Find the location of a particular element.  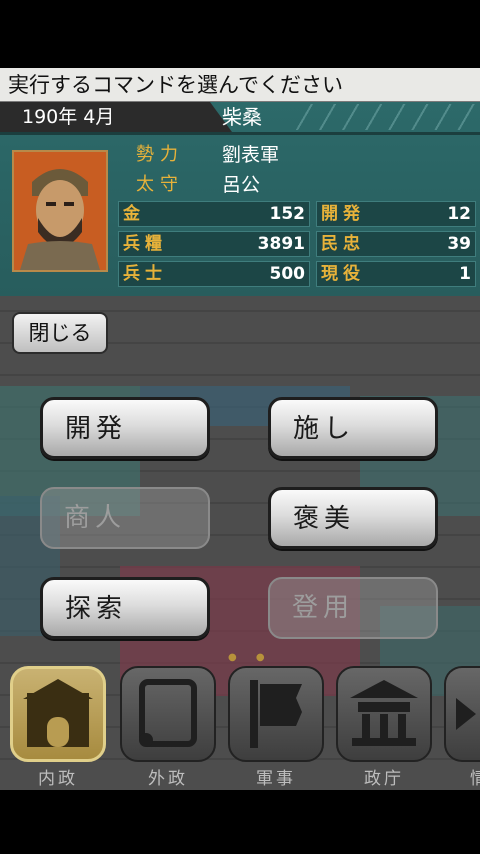

nav-domestic-tab is located at coordinates (58, 714).